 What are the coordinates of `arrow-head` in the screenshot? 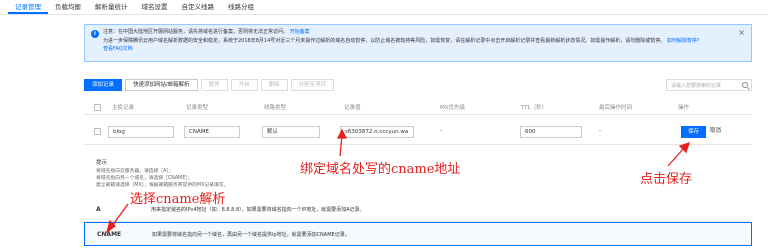 It's located at (342, 133).